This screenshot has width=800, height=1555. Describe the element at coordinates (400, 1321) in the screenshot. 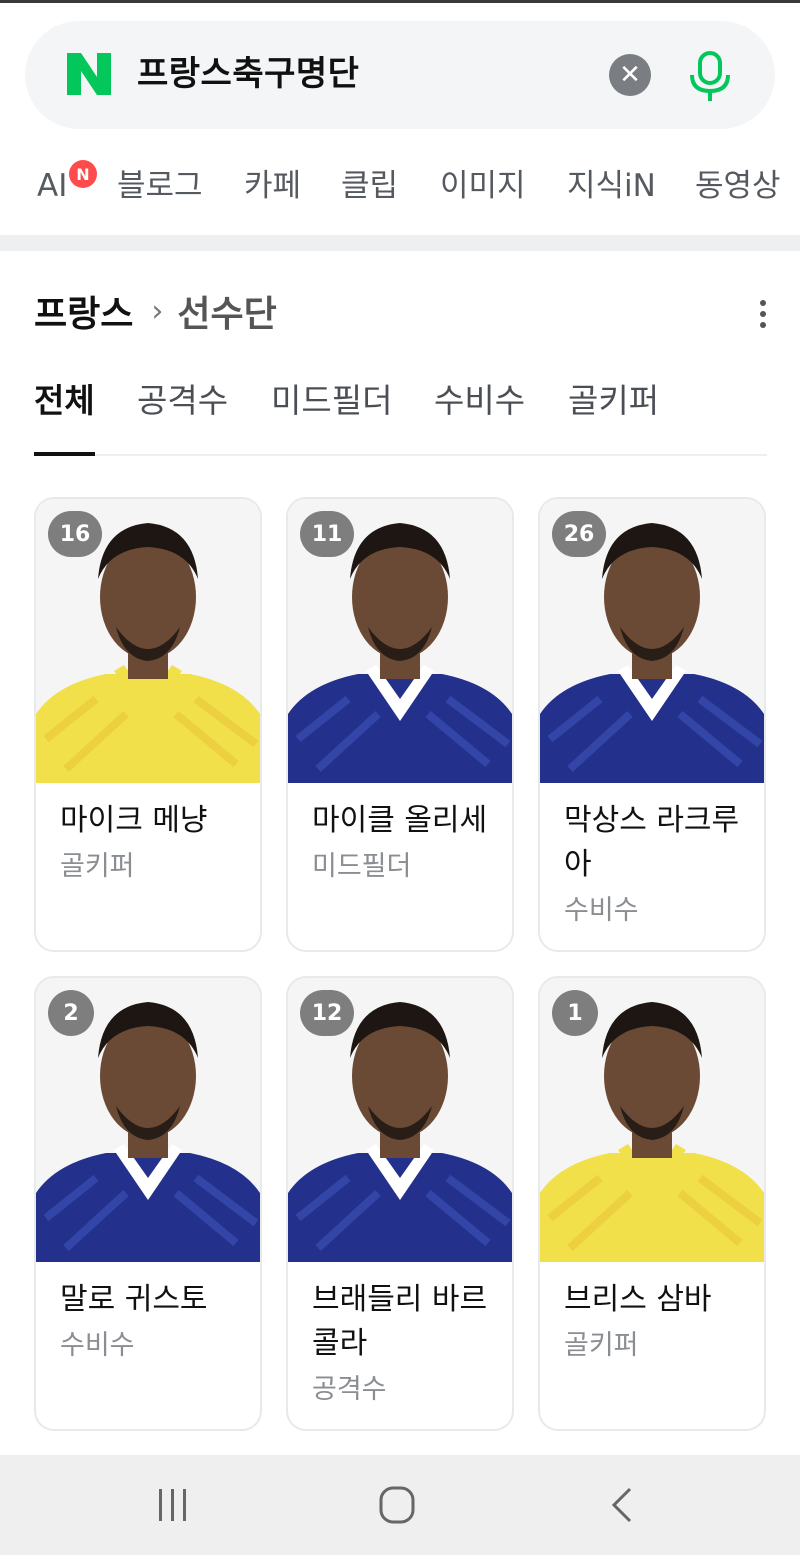

I see `player-name: 브래들리 바르콜라` at that location.